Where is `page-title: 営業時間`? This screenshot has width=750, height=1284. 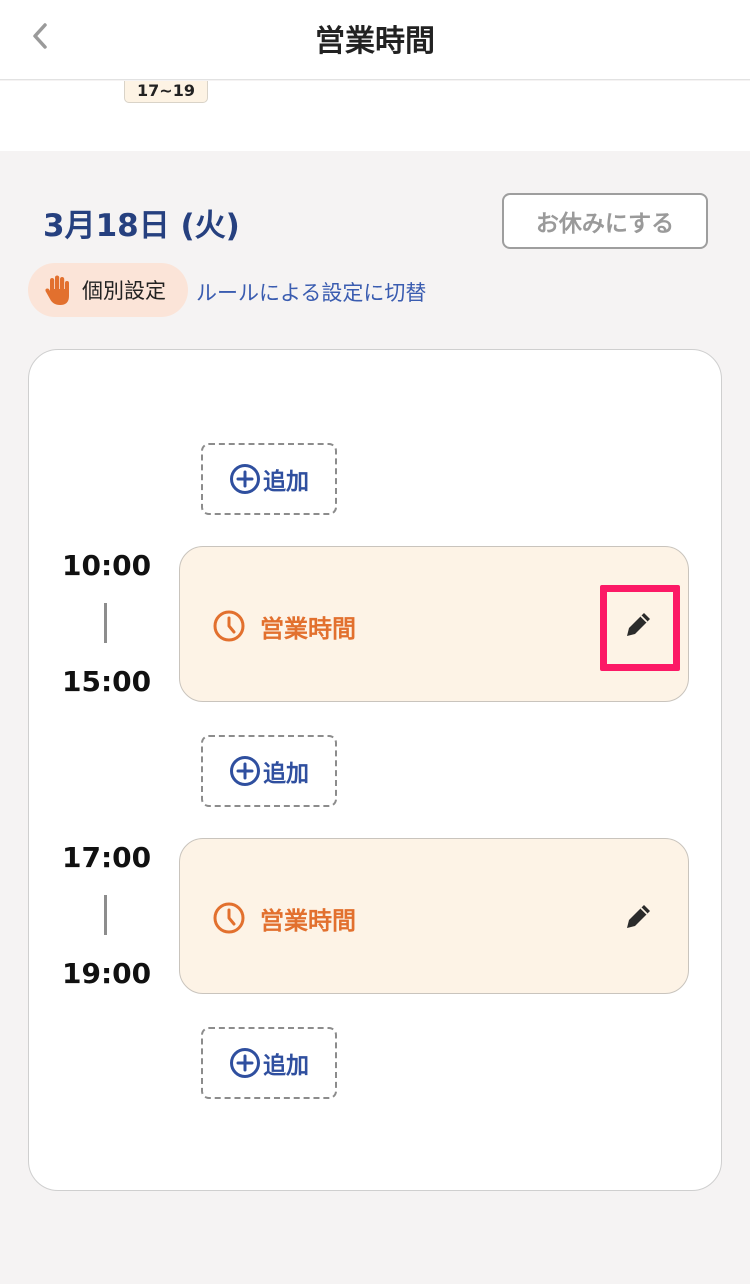
page-title: 営業時間 is located at coordinates (375, 41).